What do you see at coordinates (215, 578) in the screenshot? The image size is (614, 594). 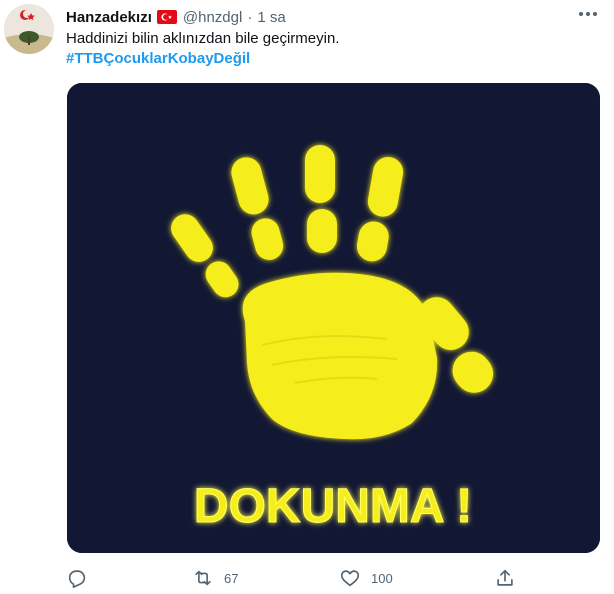 I see `retweet-button: 67` at bounding box center [215, 578].